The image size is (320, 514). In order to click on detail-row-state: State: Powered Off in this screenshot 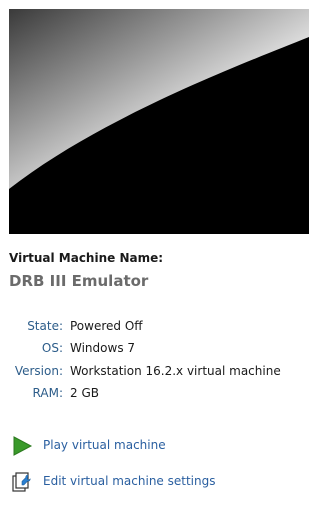, I will do `click(160, 330)`.